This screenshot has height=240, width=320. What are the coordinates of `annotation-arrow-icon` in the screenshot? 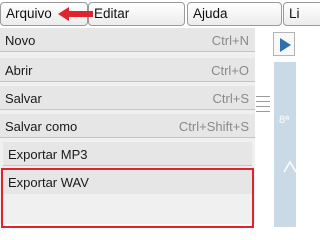 It's located at (75, 14).